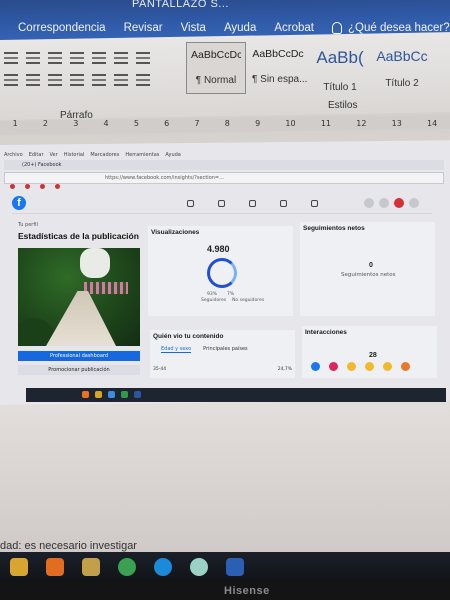 The height and width of the screenshot is (600, 450). I want to click on multilevel-list-icon, so click(55, 58).